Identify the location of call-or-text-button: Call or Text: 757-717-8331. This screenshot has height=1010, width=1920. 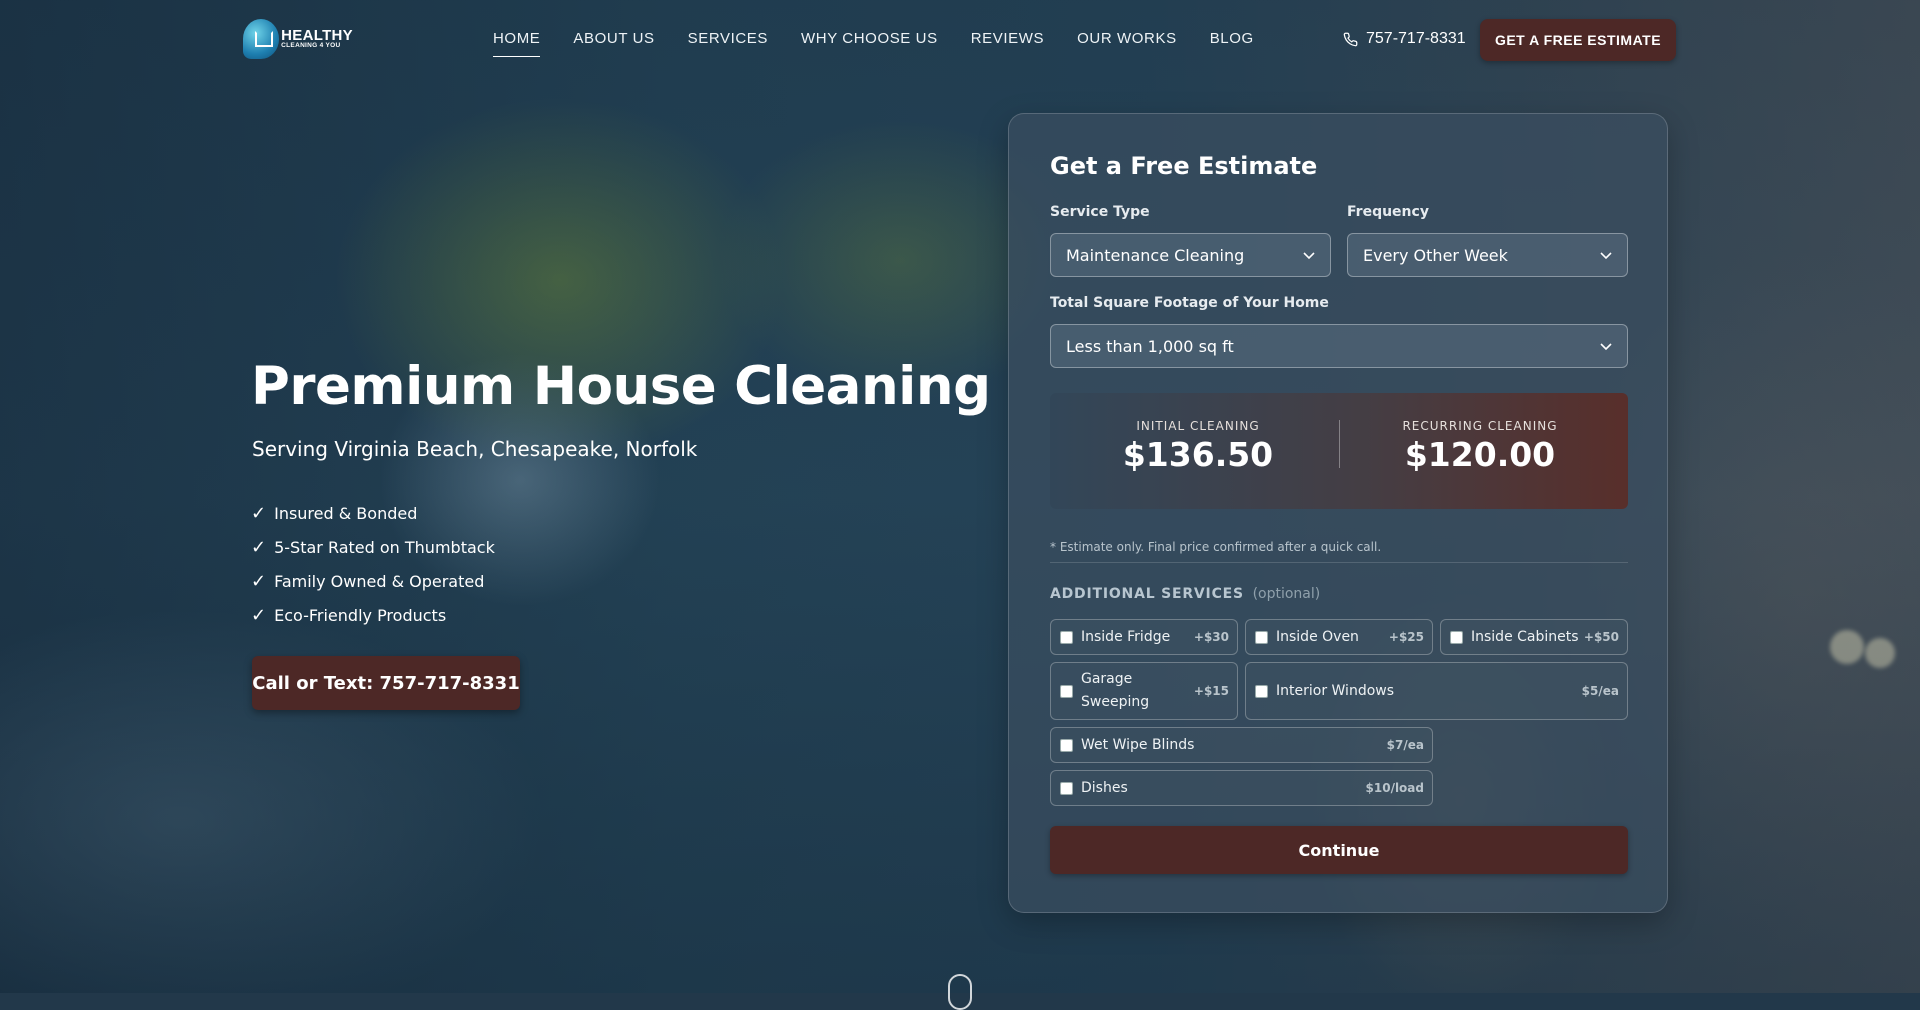
(386, 683).